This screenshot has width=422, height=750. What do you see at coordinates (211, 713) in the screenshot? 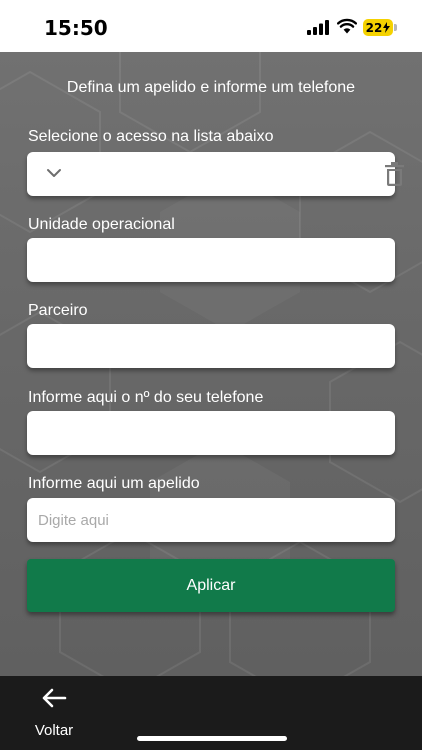
I see `bottom-bar: Voltar` at bounding box center [211, 713].